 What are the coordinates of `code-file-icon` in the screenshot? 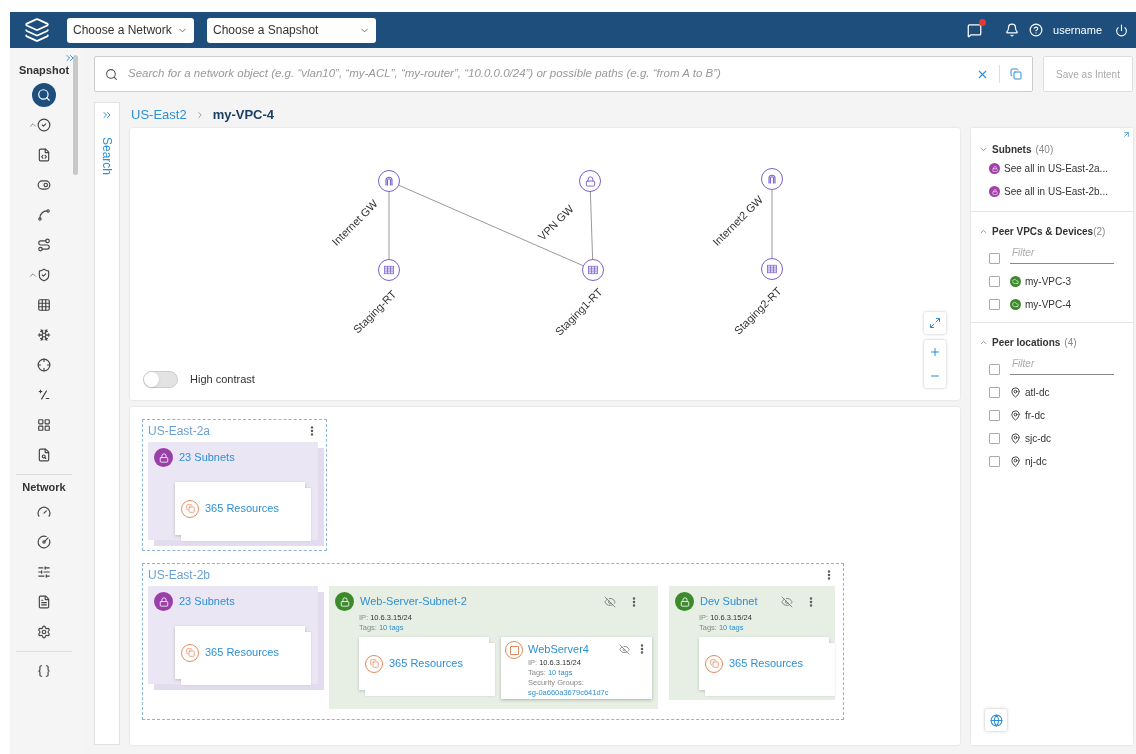 It's located at (44, 155).